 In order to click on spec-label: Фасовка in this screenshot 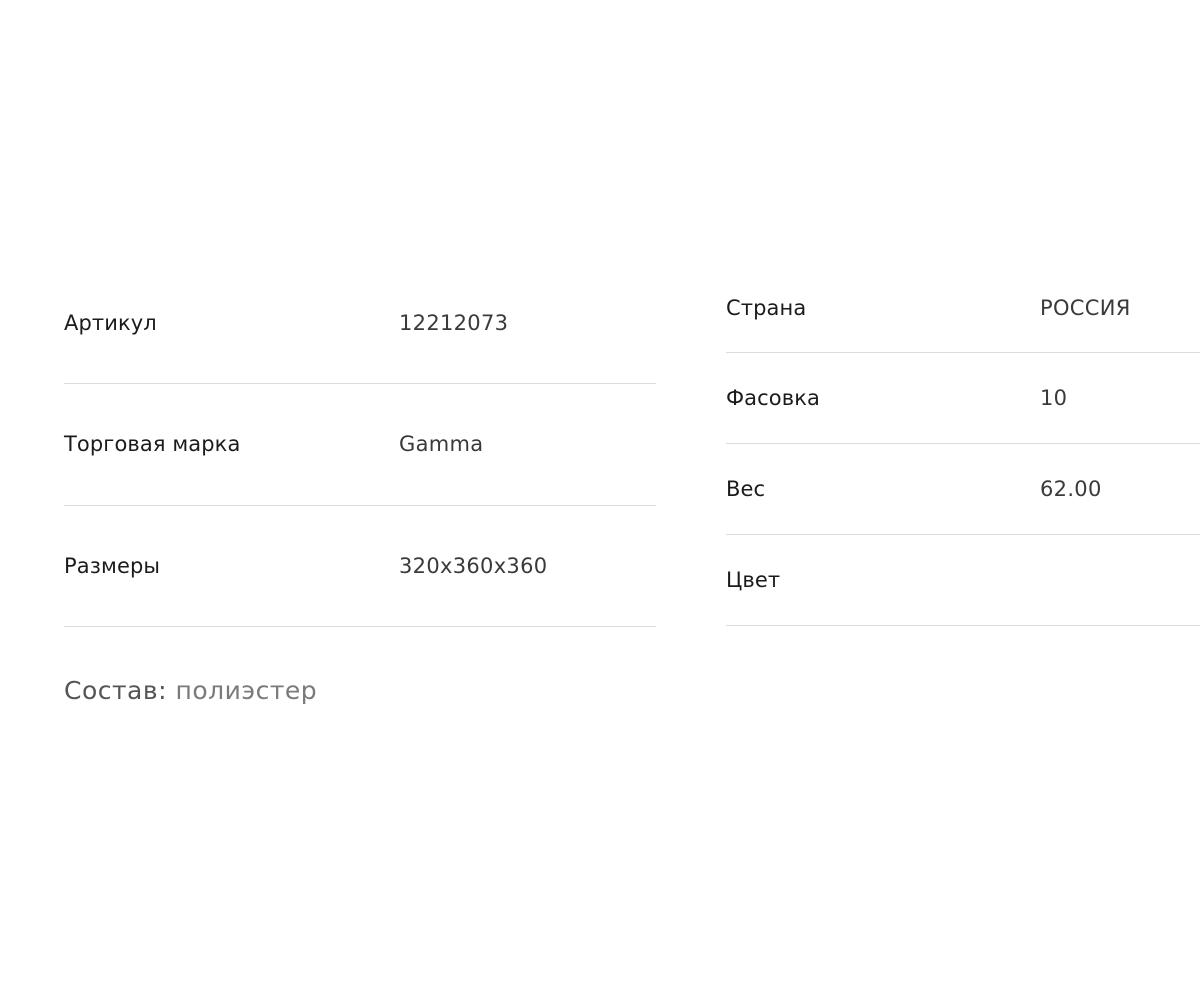, I will do `click(773, 398)`.